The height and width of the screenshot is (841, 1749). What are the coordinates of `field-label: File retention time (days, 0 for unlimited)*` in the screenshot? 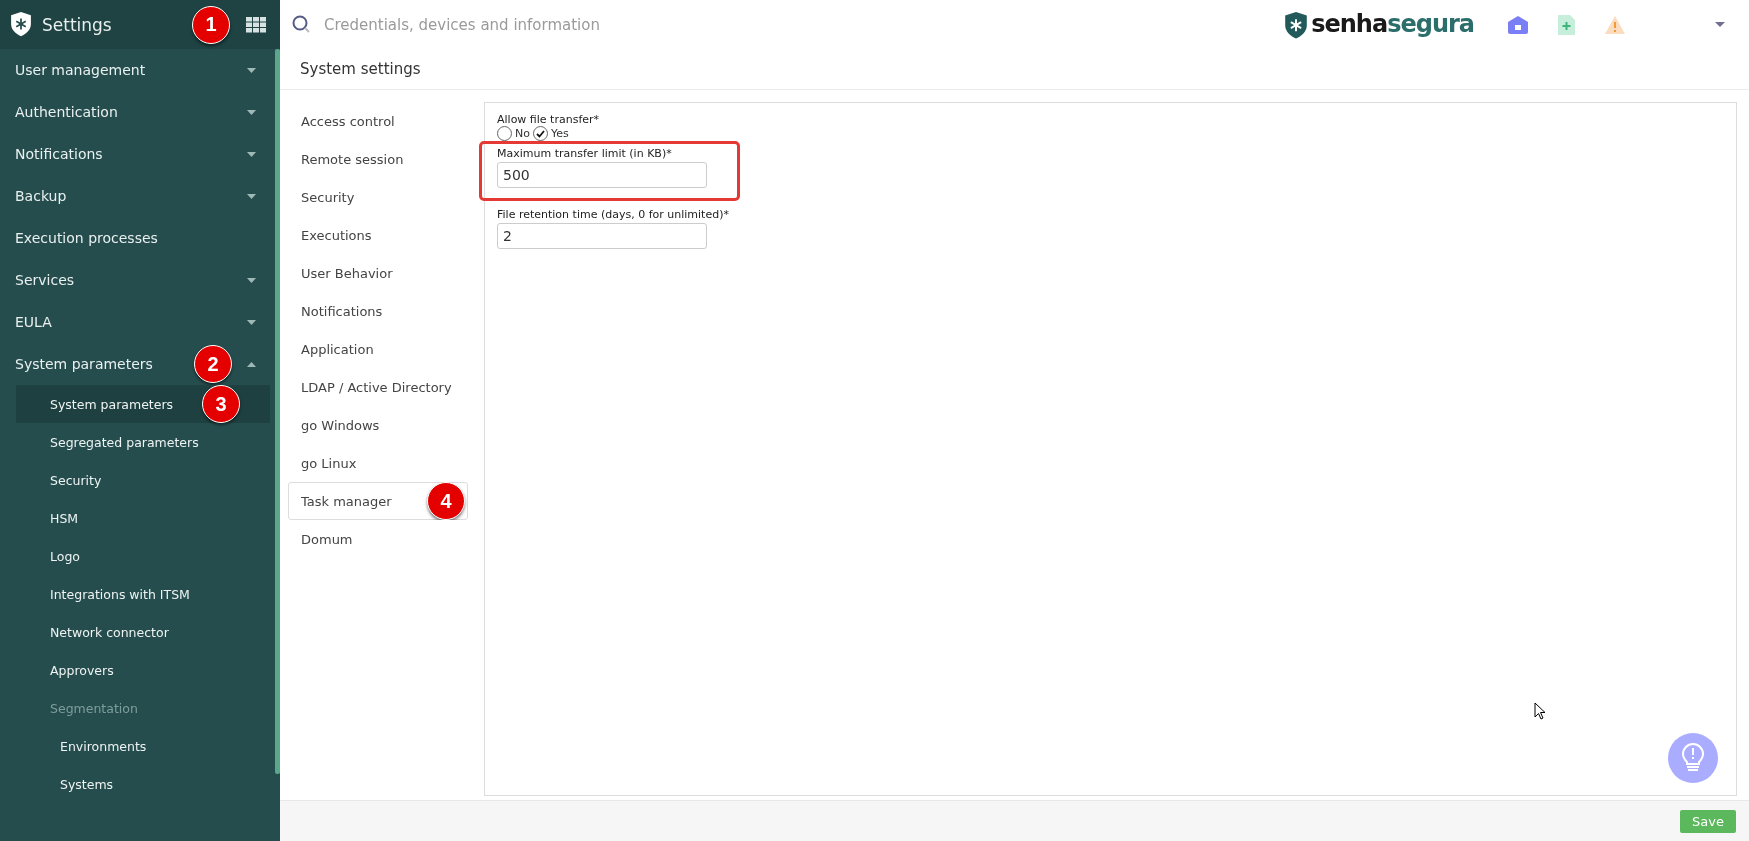 It's located at (613, 214).